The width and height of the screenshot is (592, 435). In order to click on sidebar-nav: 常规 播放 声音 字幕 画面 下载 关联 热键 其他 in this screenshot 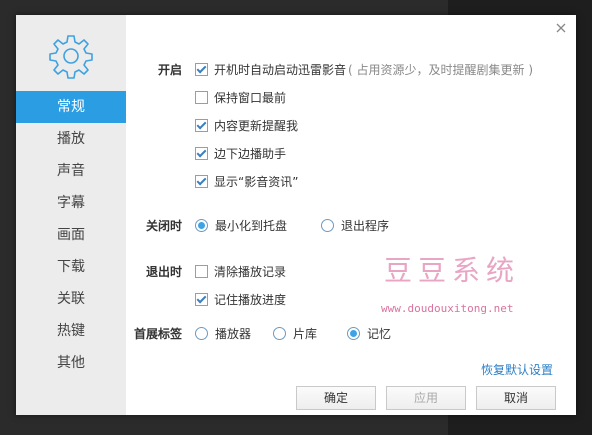, I will do `click(71, 235)`.